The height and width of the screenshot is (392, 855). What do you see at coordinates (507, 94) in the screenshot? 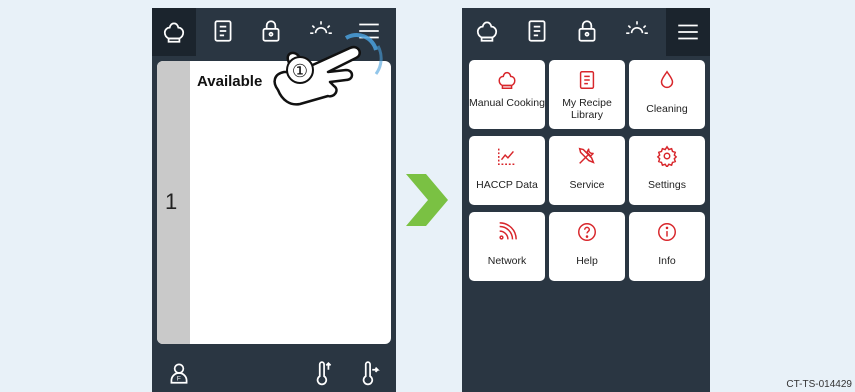
I see `menu-tile-manual-cooking: Manual Cooking` at bounding box center [507, 94].